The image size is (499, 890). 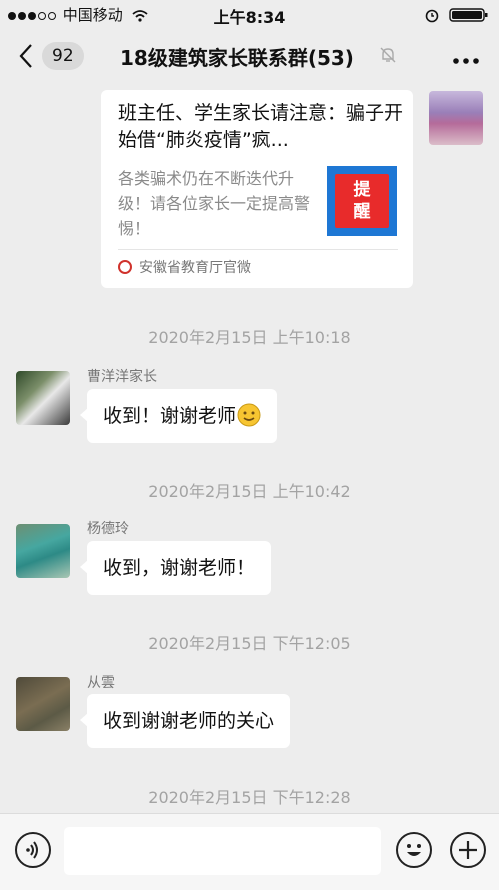 I want to click on timestamp: 2020年2月15日 下午12:05, so click(x=249, y=643).